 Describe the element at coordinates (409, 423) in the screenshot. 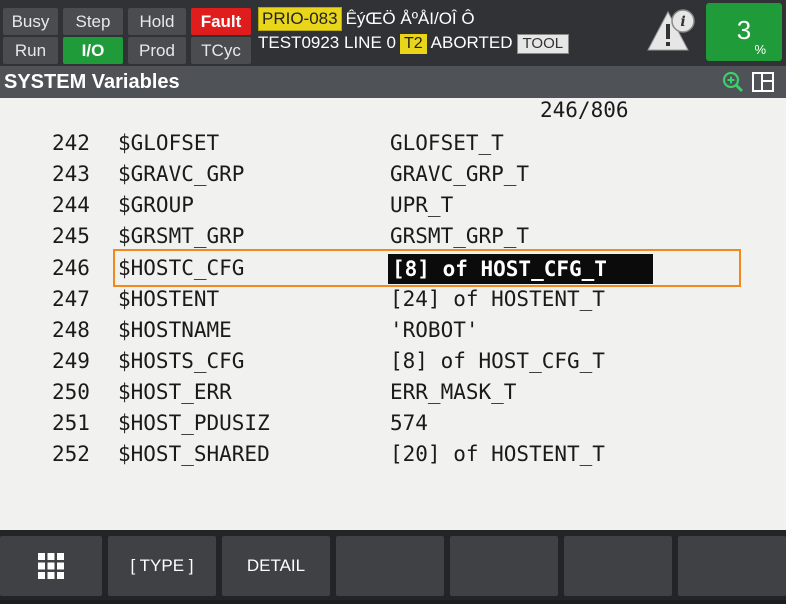

I see `variable-value: 574` at that location.